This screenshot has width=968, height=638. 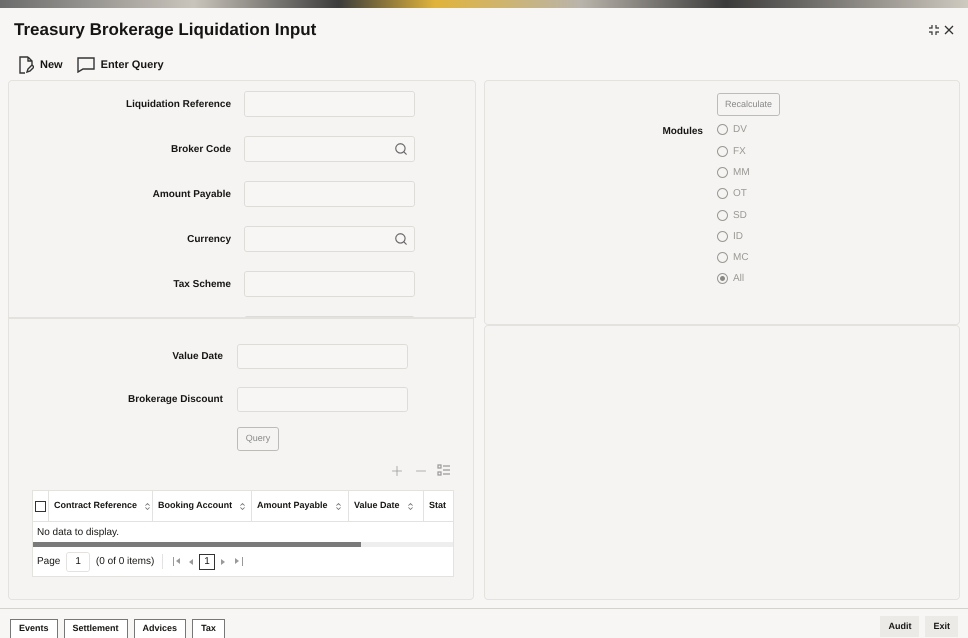 What do you see at coordinates (207, 562) in the screenshot?
I see `current-page-button: 1` at bounding box center [207, 562].